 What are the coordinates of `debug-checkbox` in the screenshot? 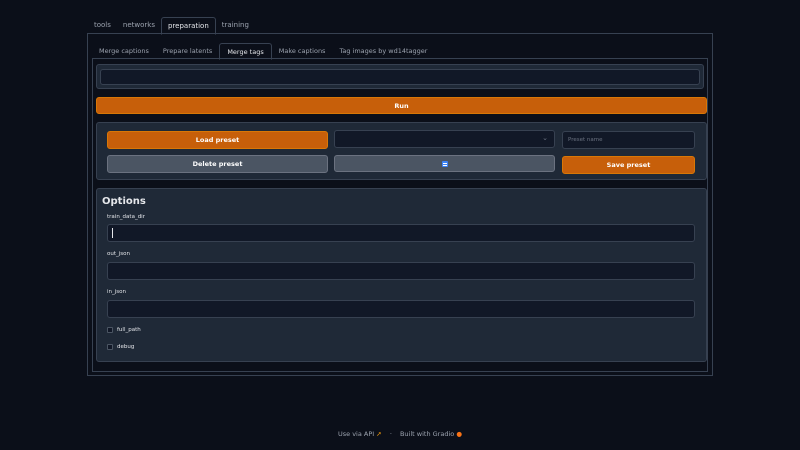 It's located at (110, 347).